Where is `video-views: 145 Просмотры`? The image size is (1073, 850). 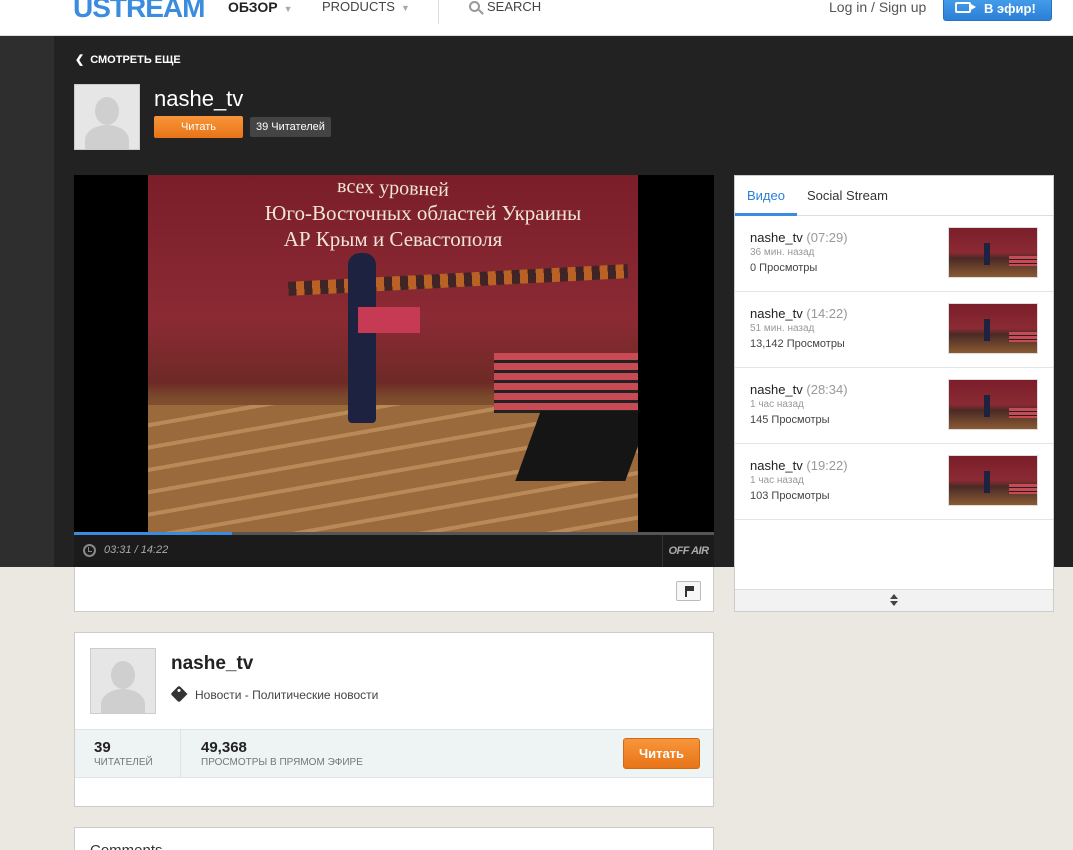
video-views: 145 Просмотры is located at coordinates (790, 420).